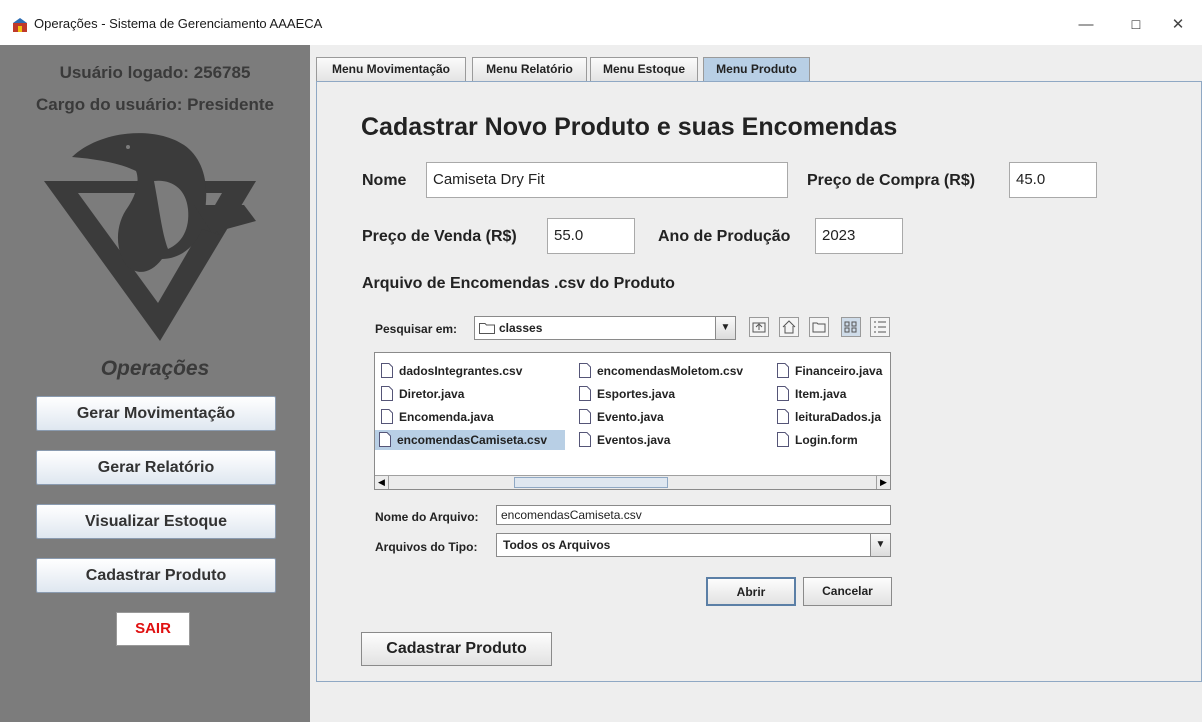 This screenshot has width=1202, height=722. Describe the element at coordinates (827, 371) in the screenshot. I see `file-item: Financeiro.java` at that location.